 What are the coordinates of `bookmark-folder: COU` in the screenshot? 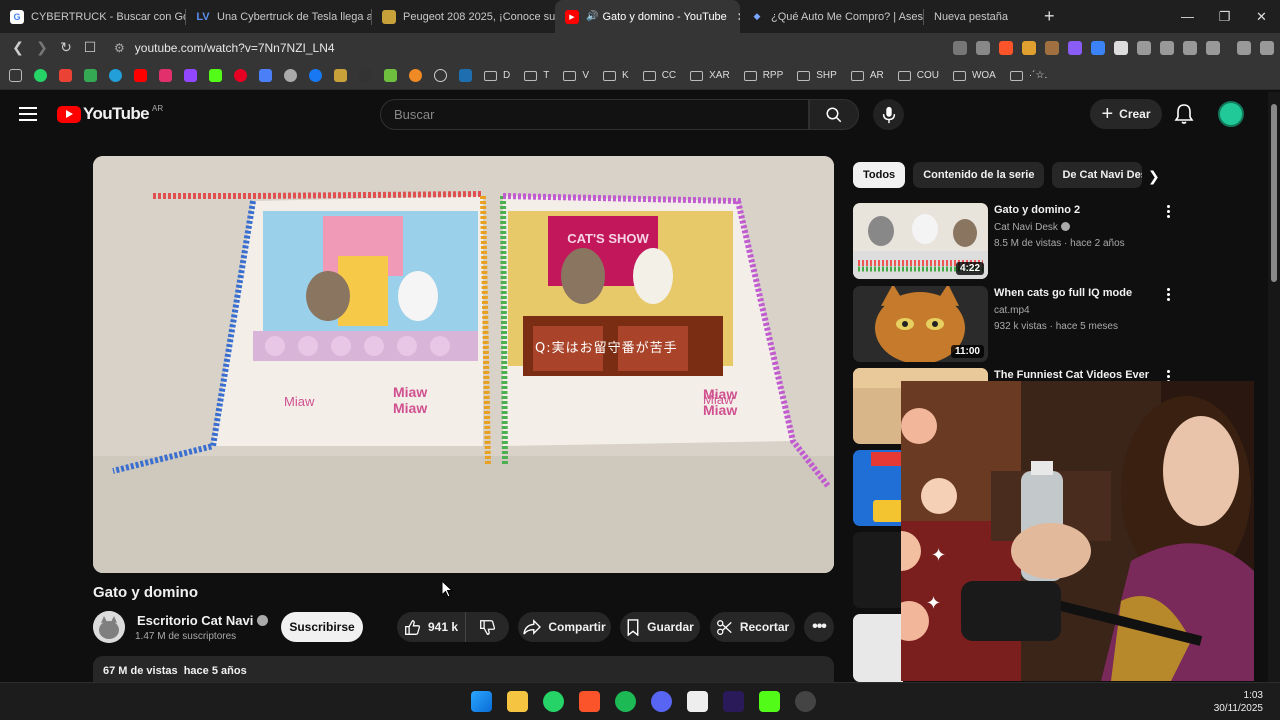 It's located at (918, 75).